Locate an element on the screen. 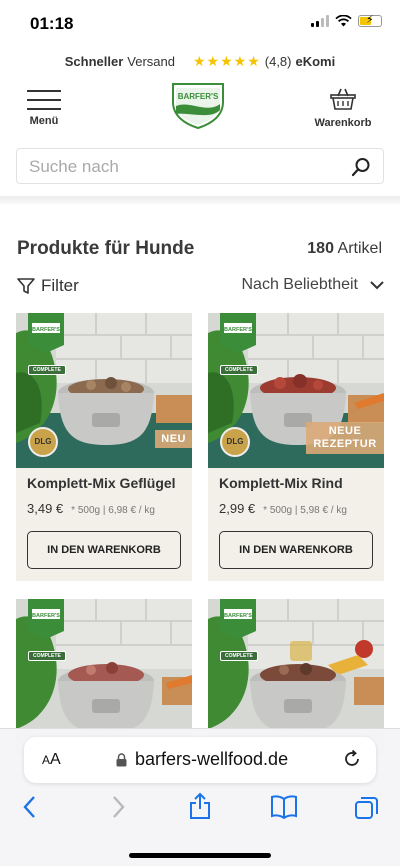 This screenshot has width=400, height=866. rating-stars-icon: ★★★★★ is located at coordinates (227, 61).